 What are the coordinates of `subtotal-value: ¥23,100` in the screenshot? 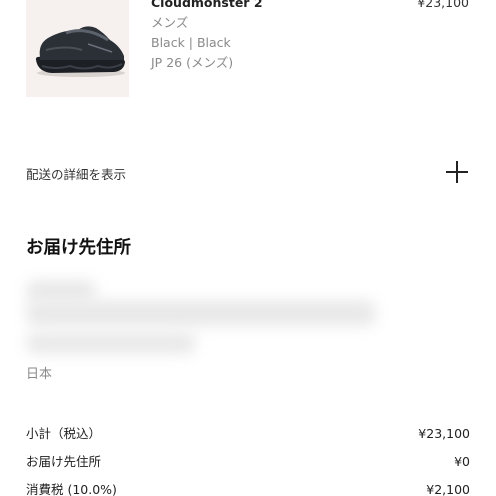 It's located at (444, 433).